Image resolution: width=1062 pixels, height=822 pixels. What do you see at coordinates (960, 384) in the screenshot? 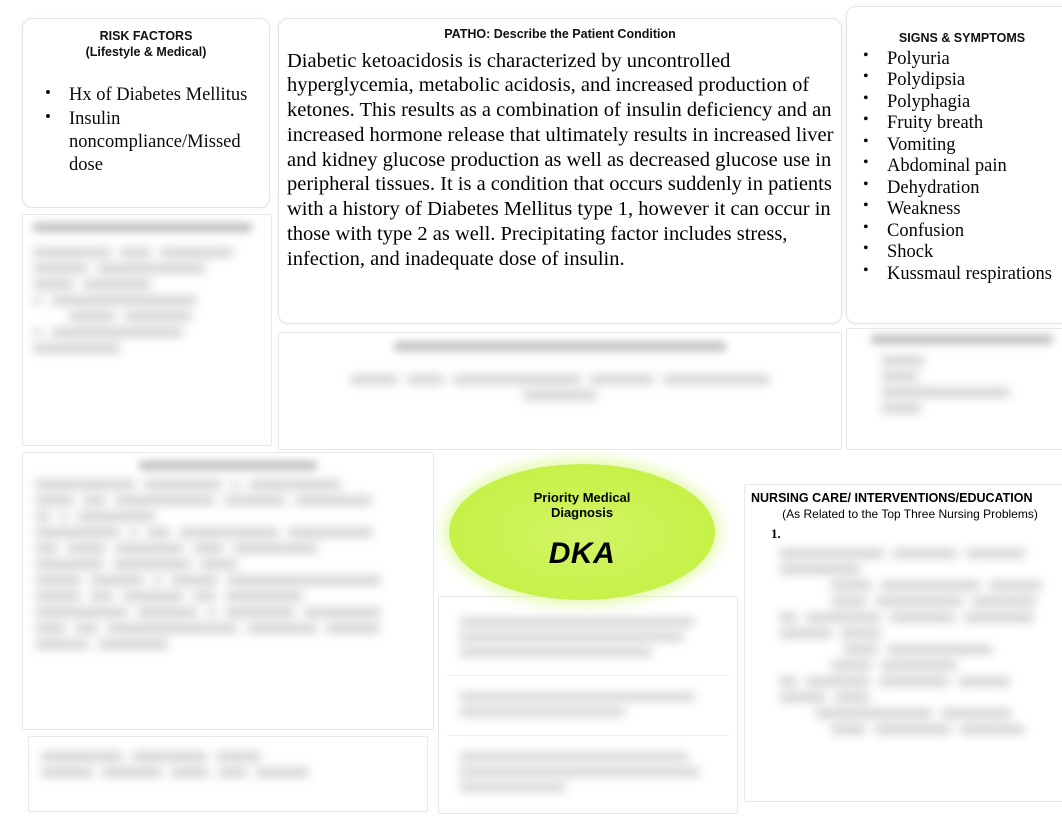
I see `medications-redacted-body` at bounding box center [960, 384].